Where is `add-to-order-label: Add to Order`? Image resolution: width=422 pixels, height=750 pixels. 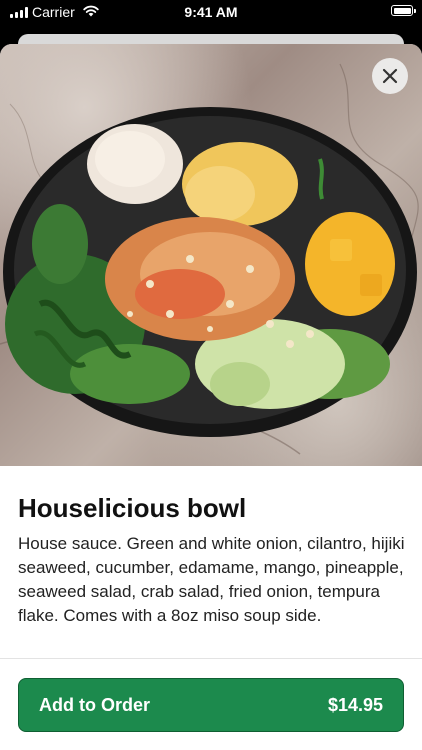 add-to-order-label: Add to Order is located at coordinates (94, 704).